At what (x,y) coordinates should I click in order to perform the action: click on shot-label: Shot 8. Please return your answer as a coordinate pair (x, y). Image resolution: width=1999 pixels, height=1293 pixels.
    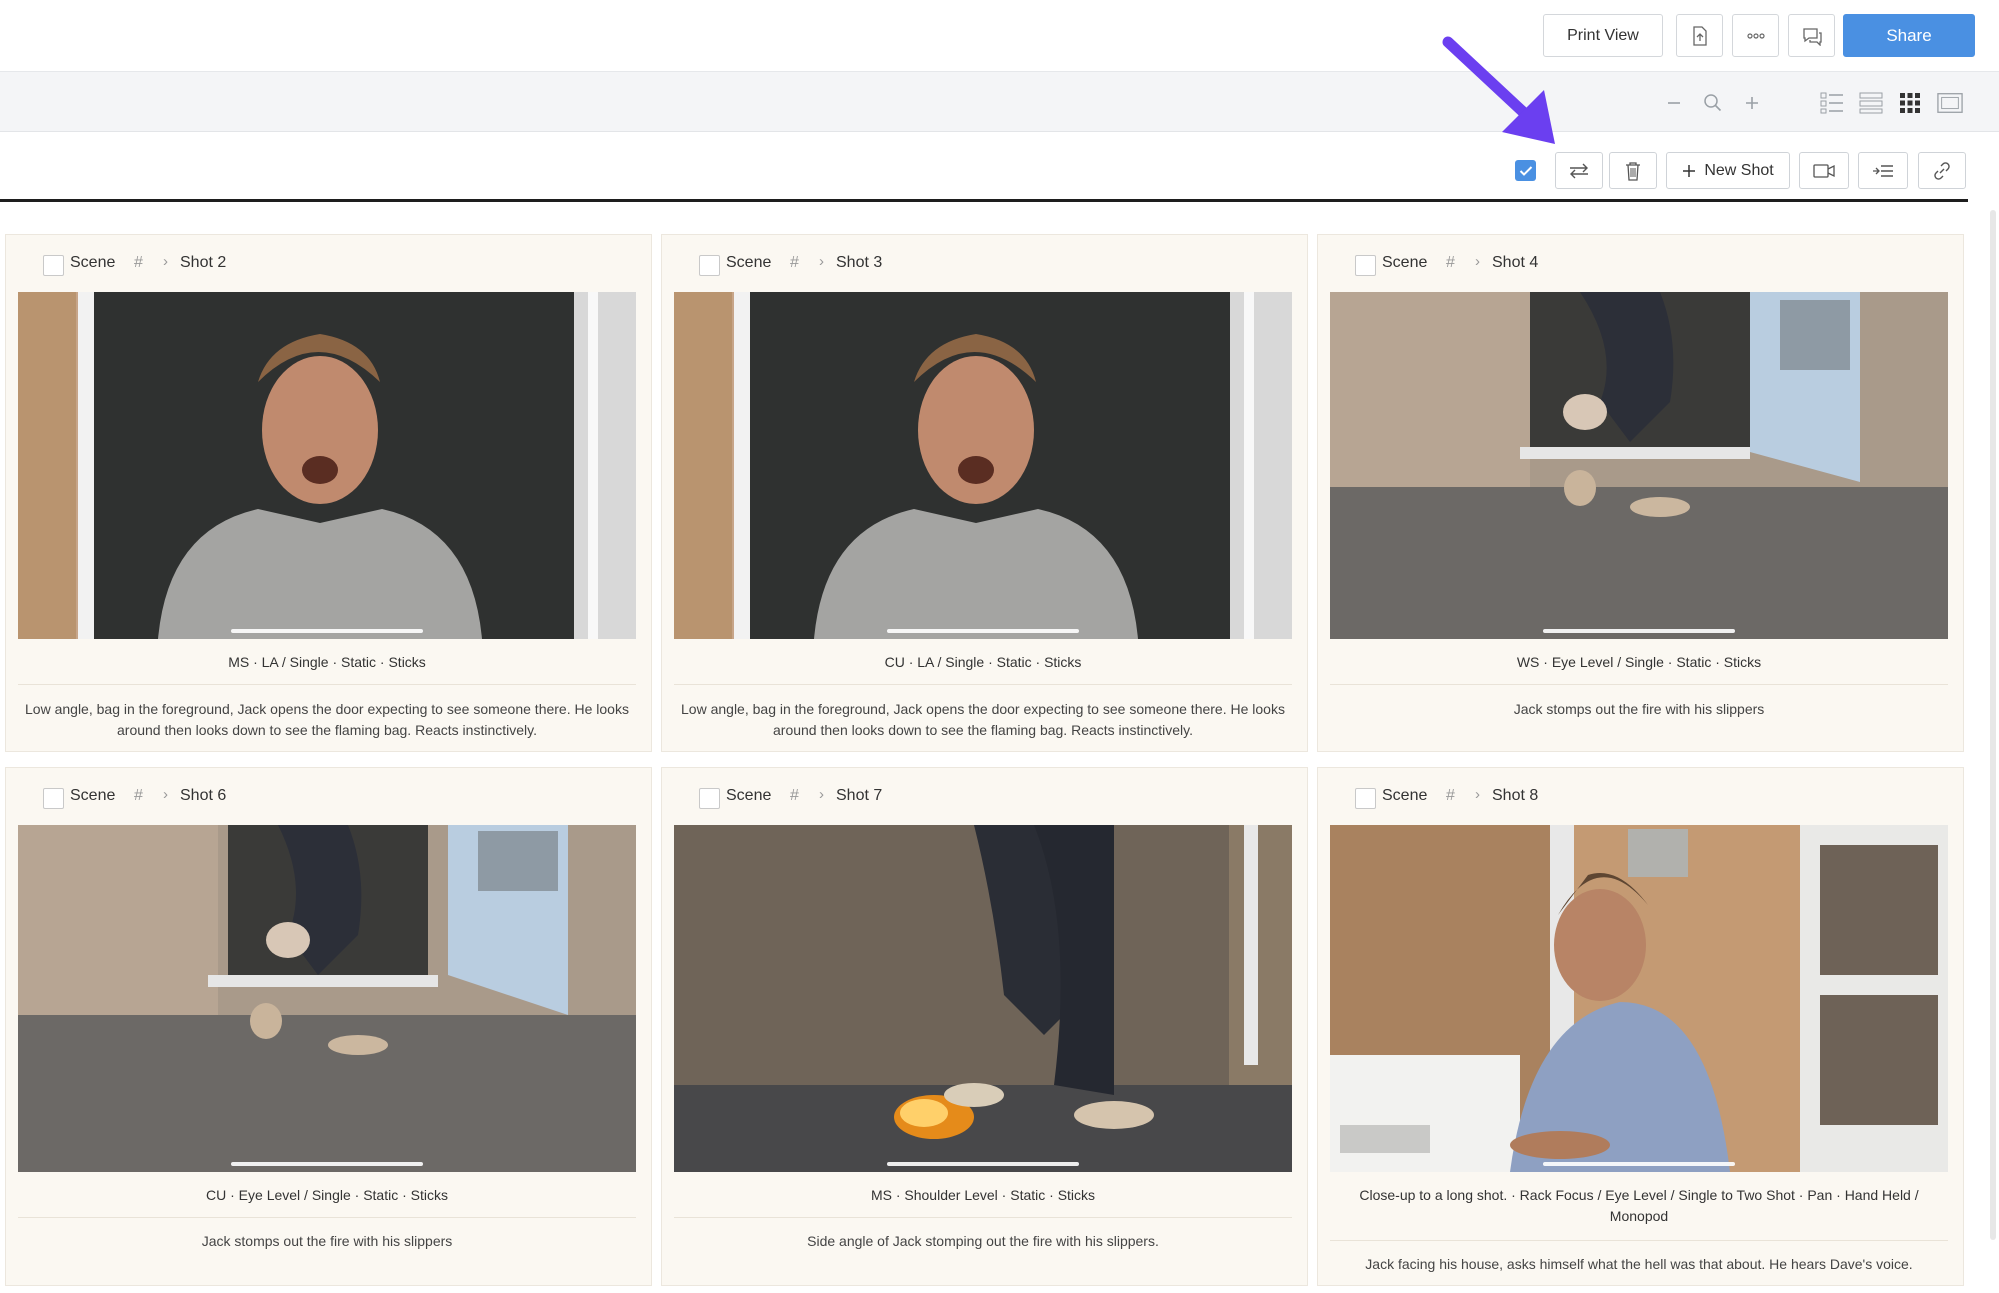
    Looking at the image, I should click on (1515, 795).